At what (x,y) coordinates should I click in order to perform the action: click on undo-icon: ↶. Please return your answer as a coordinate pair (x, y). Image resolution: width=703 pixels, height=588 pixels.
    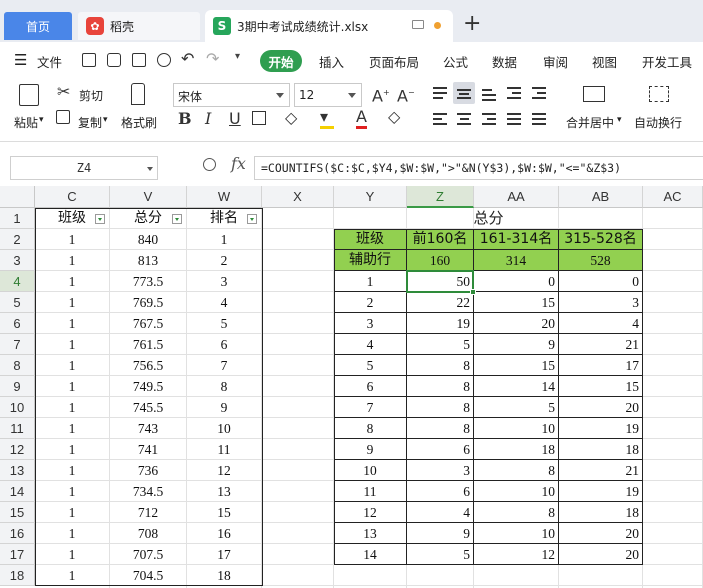
    Looking at the image, I should click on (187, 58).